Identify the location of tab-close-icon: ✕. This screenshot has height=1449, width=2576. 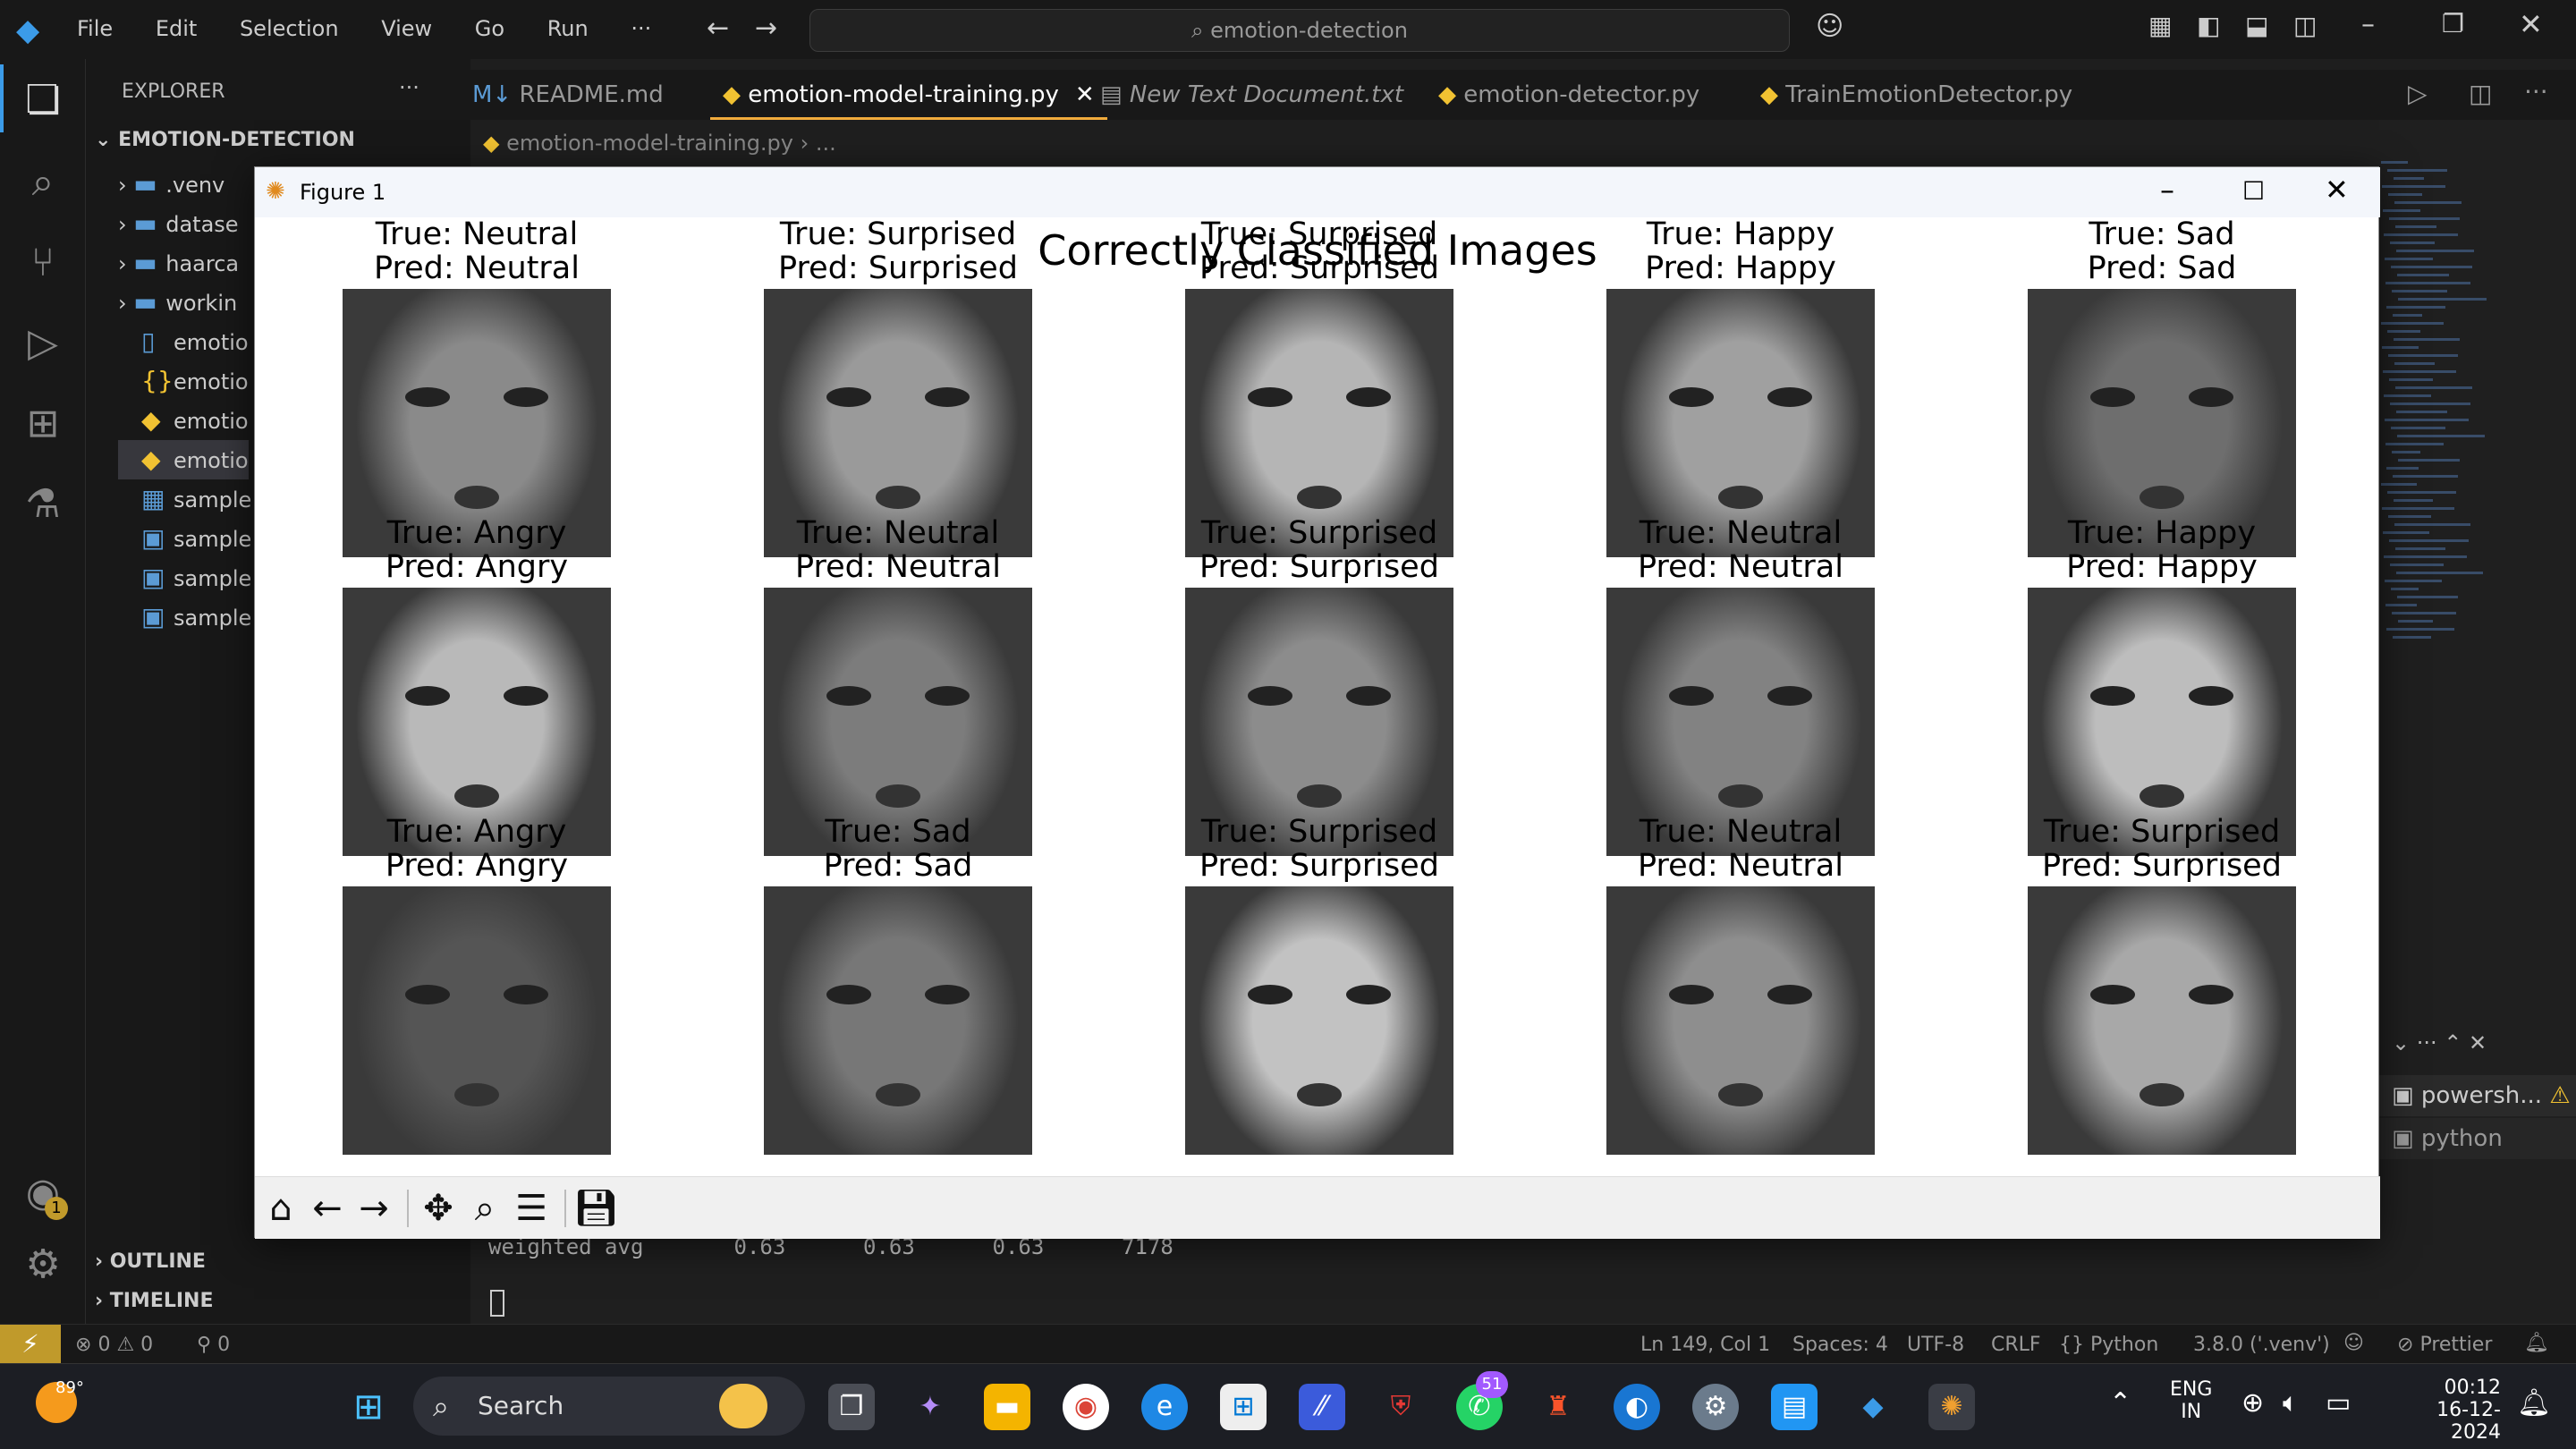
(1085, 94).